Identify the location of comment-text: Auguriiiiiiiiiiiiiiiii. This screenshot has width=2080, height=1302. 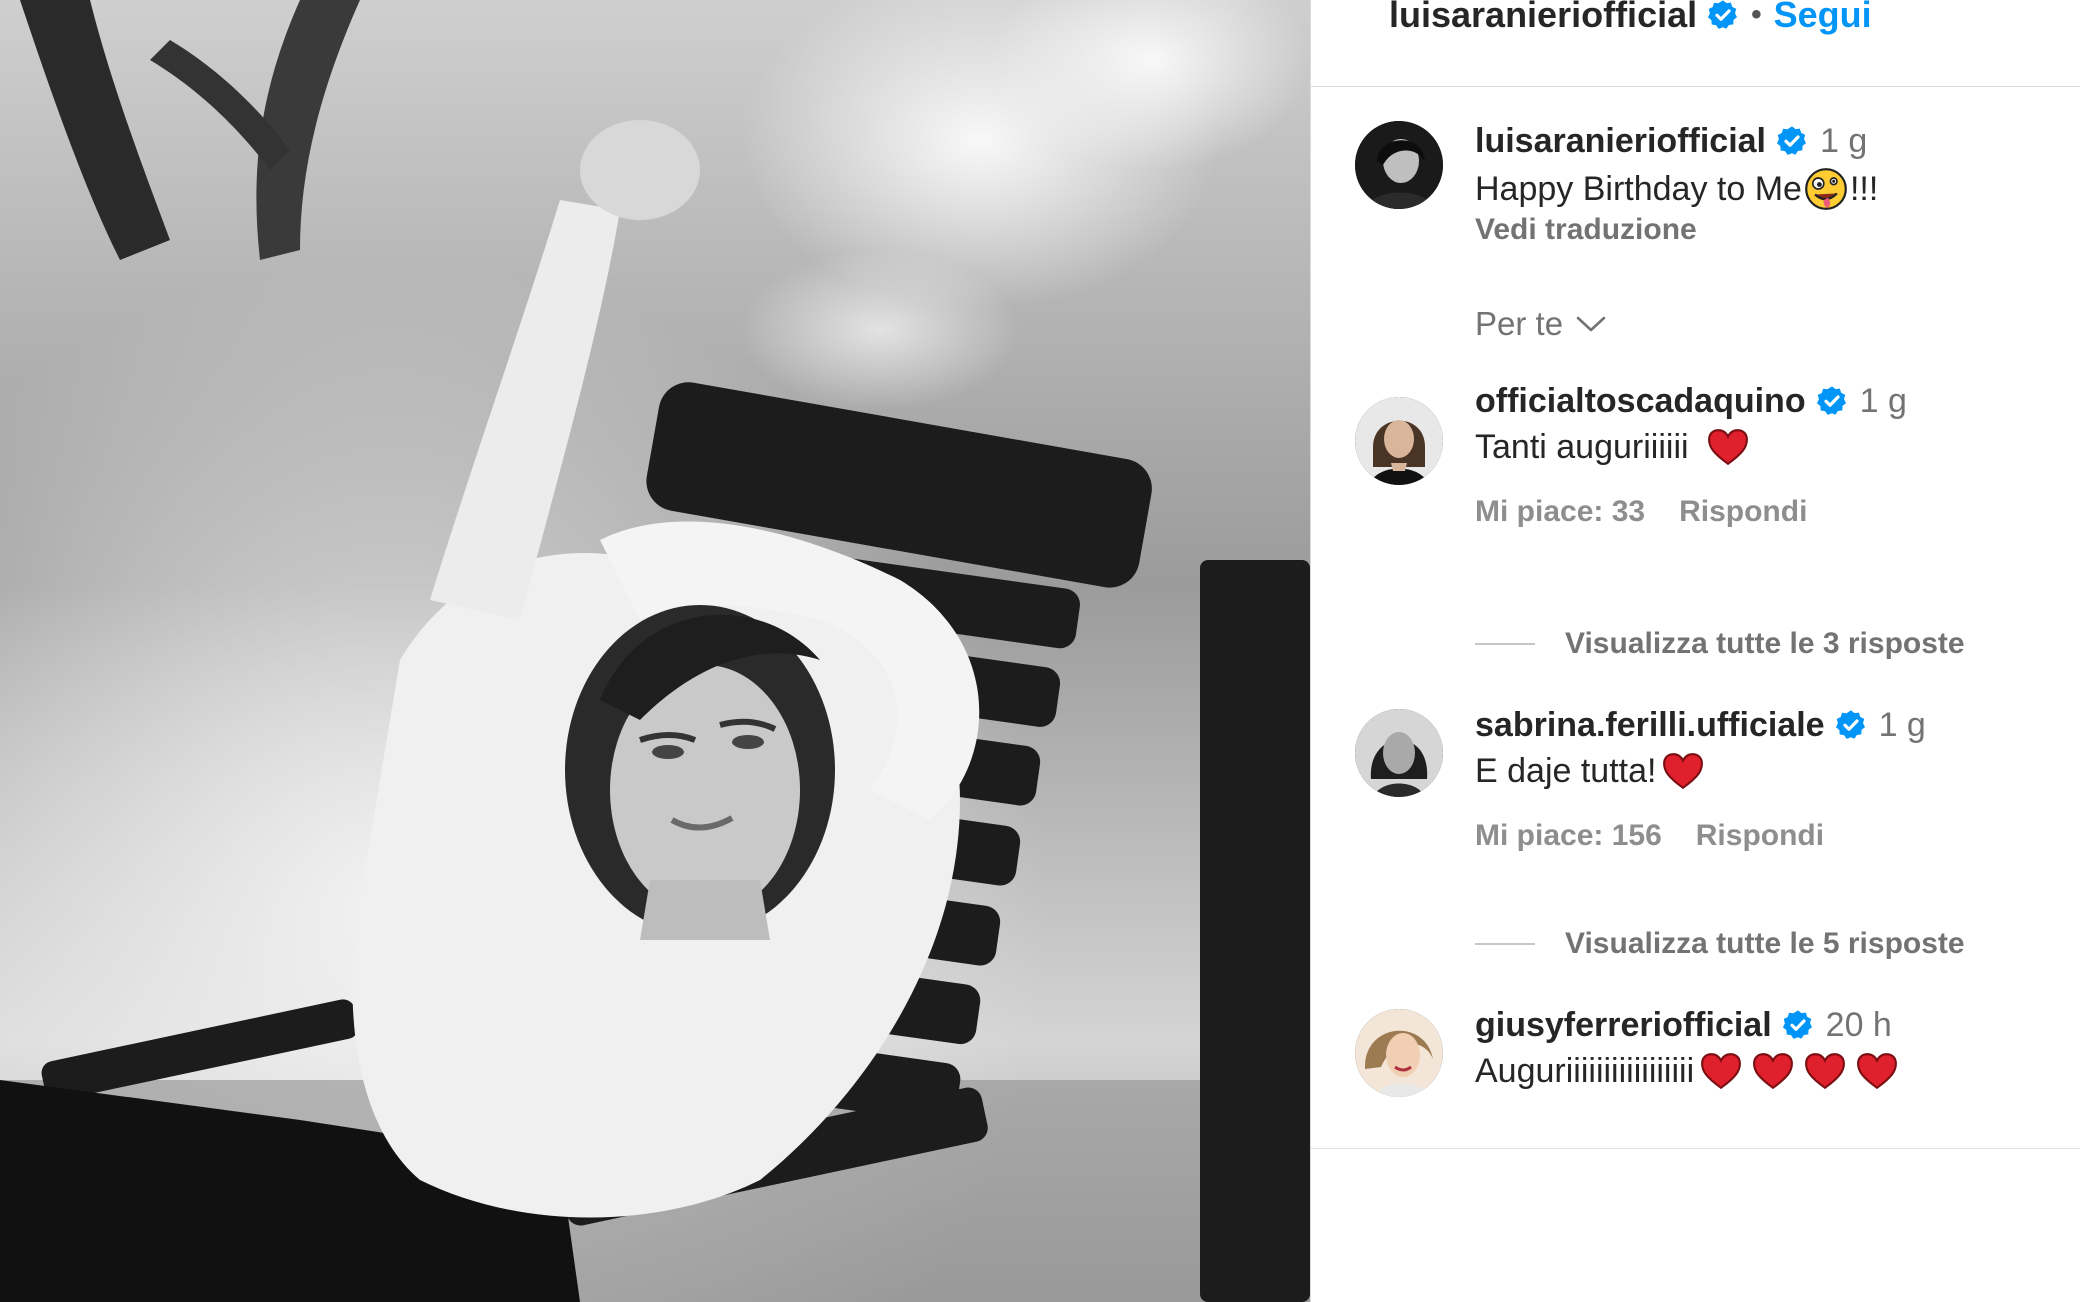
(1585, 1070).